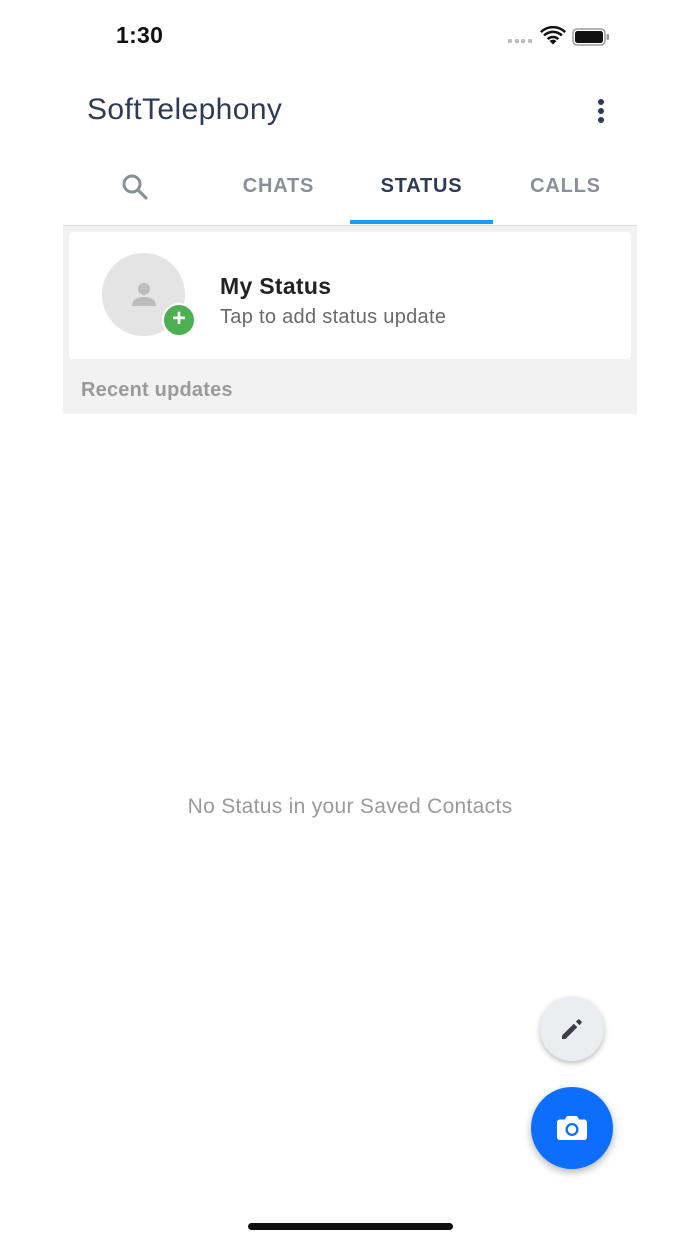  I want to click on tab-calls: CALLS, so click(565, 186).